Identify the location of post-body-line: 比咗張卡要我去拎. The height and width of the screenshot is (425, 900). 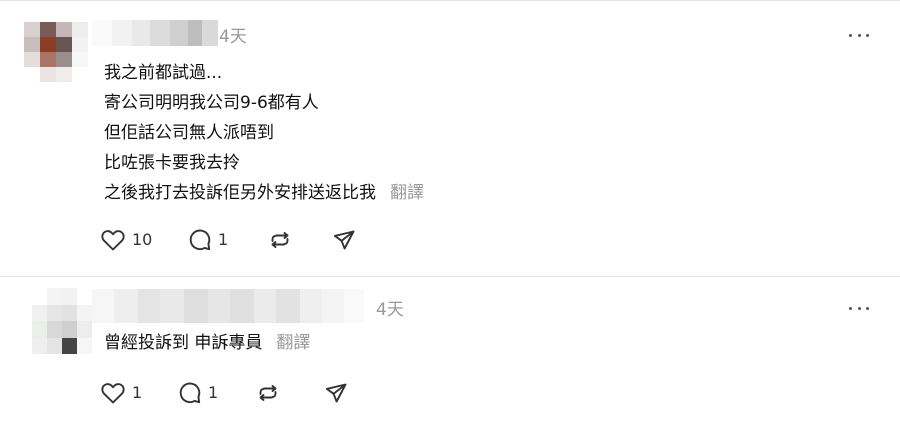
(172, 163).